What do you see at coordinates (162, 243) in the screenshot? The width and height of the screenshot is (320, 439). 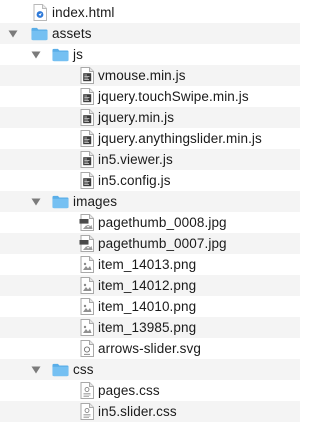 I see `file-label: pagethumb_0007.jpg` at bounding box center [162, 243].